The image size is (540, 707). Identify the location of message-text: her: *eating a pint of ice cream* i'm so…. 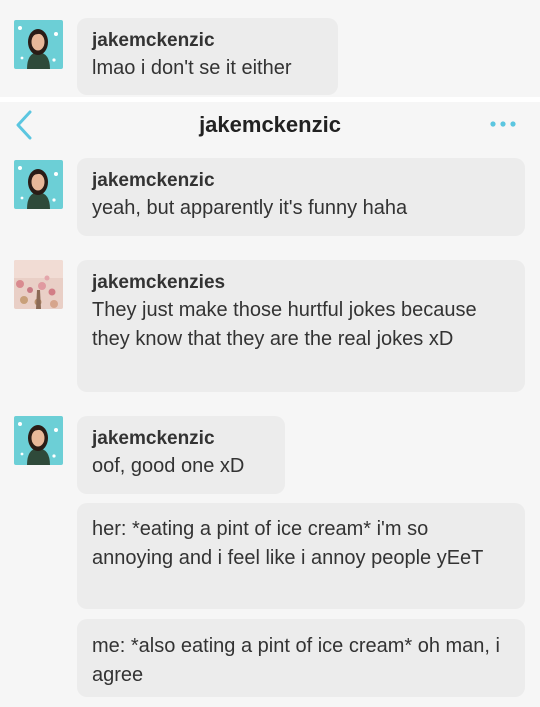
(288, 543).